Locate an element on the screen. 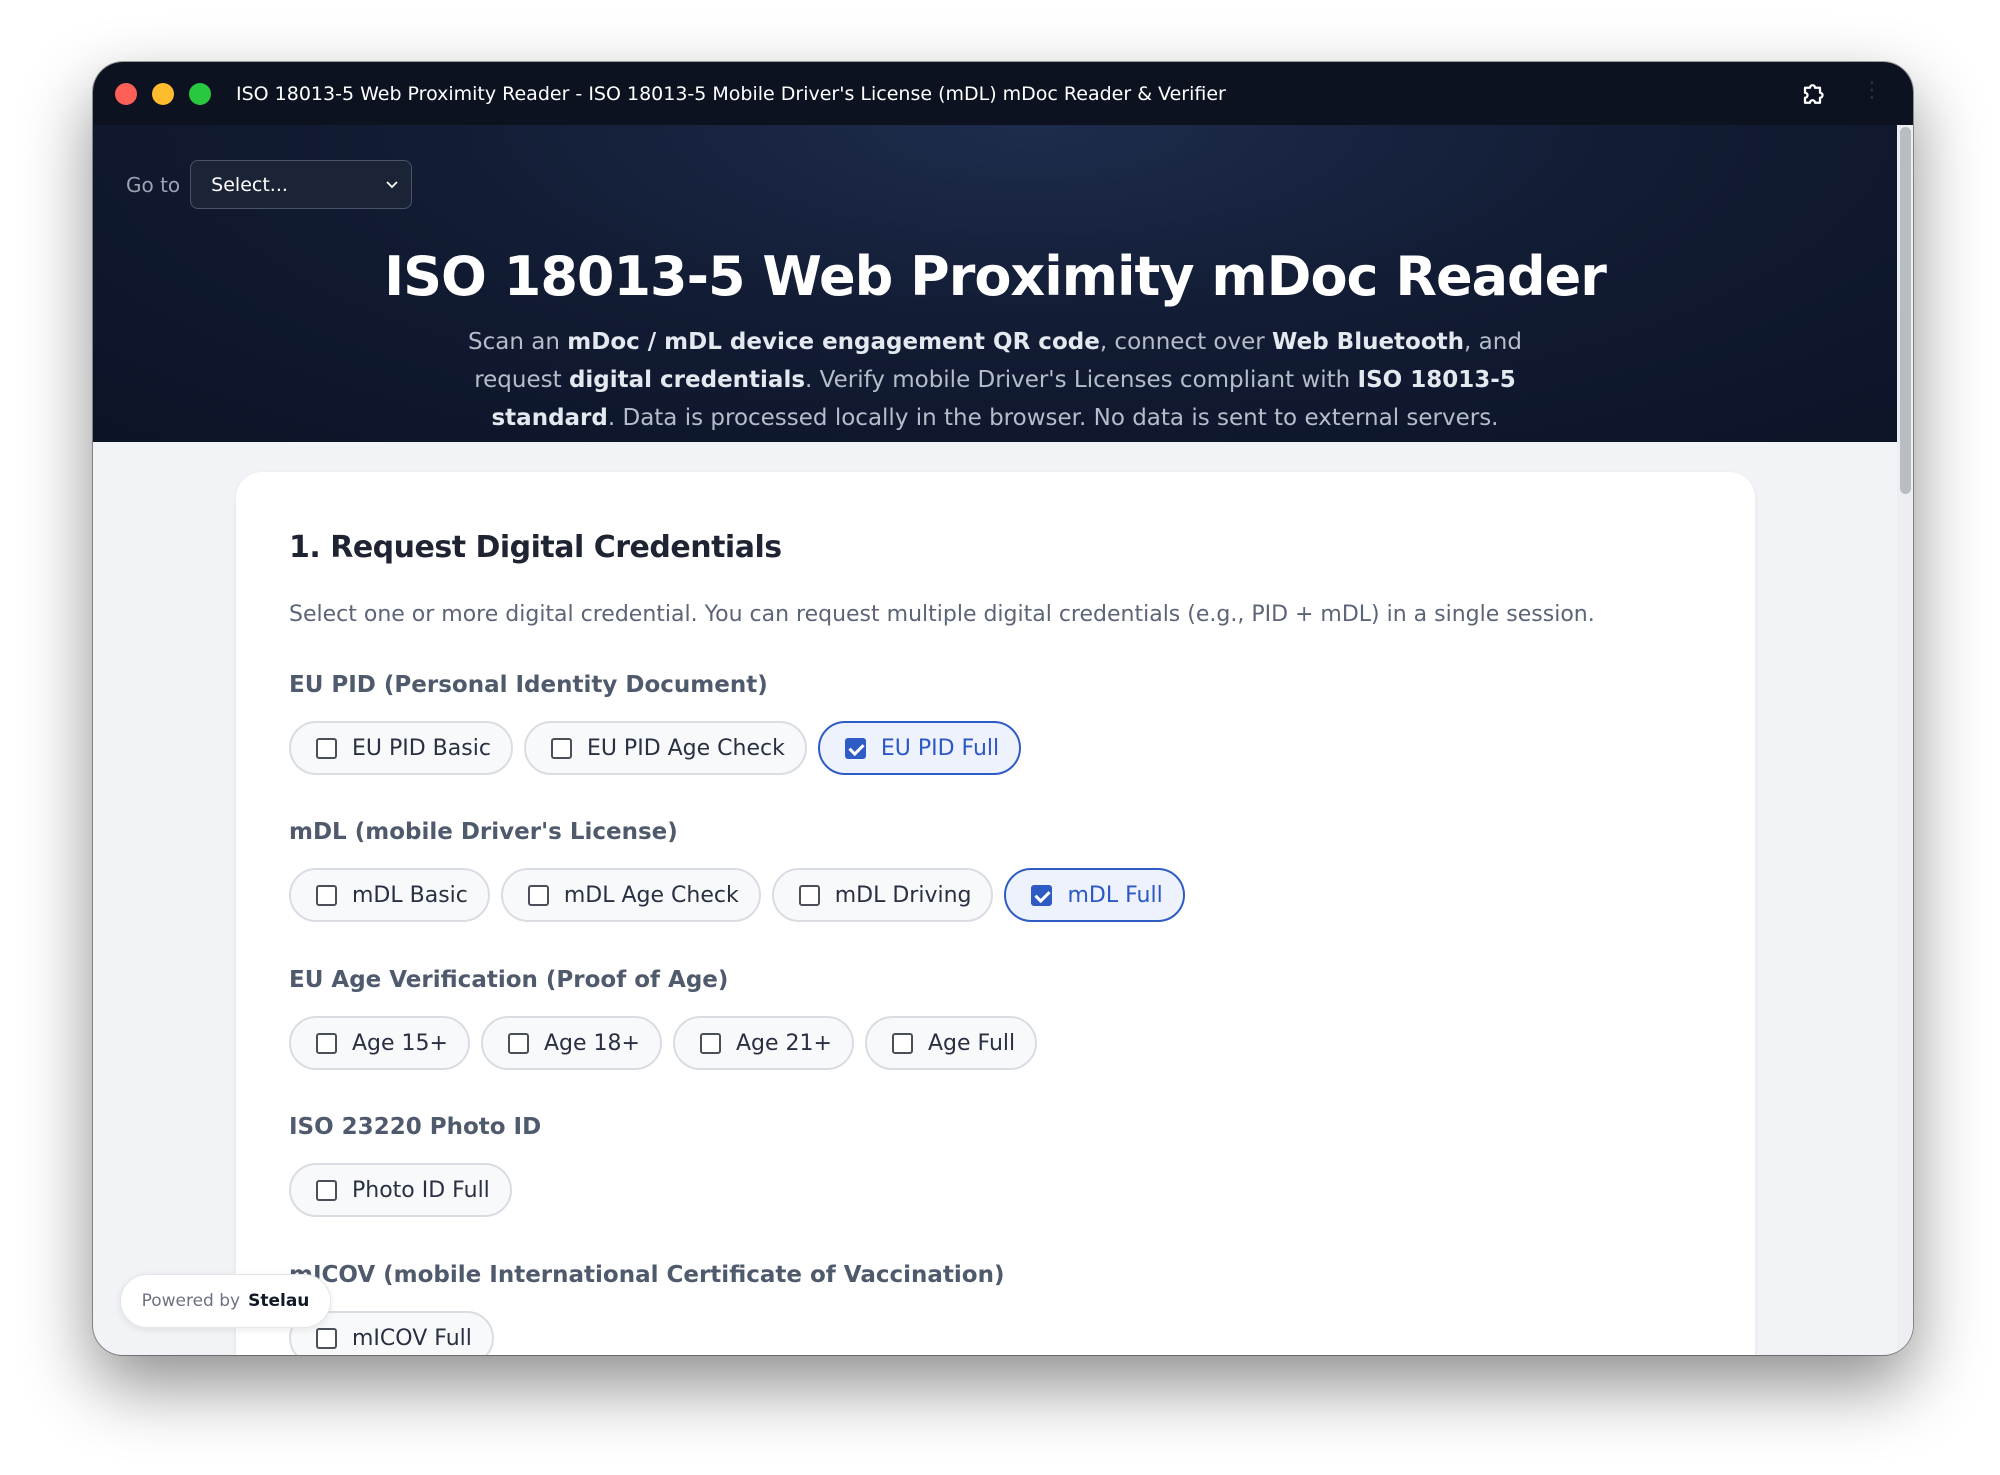 Image resolution: width=2000 pixels, height=1475 pixels. option-age-18: Age 18+ is located at coordinates (571, 1043).